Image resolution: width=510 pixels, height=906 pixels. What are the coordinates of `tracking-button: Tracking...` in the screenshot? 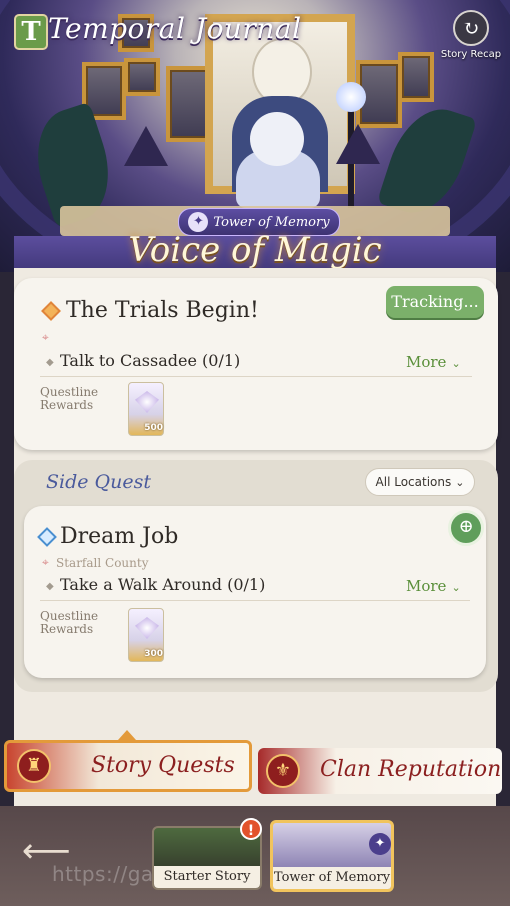 It's located at (435, 302).